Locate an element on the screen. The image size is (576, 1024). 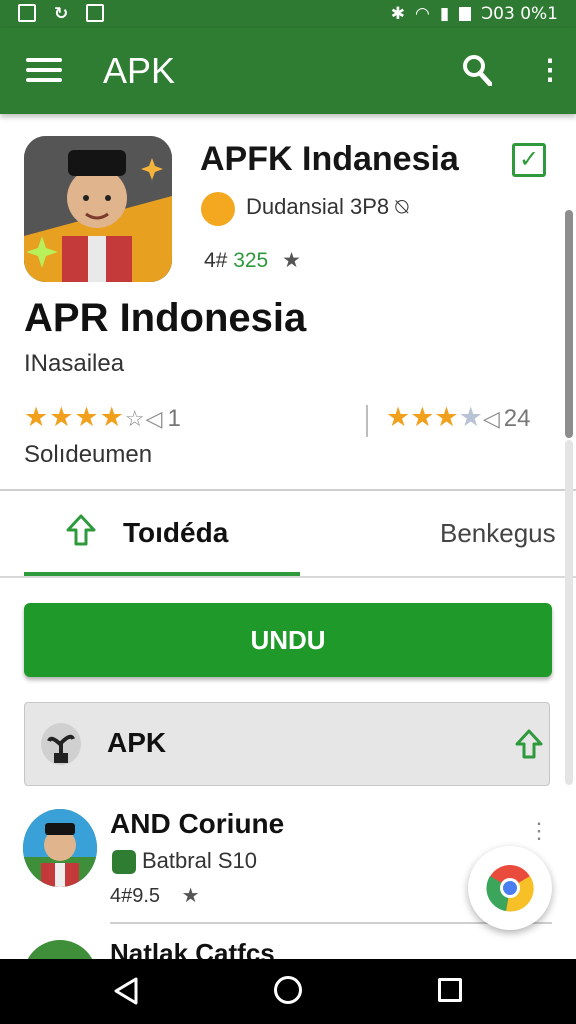
app-bar-title: APK is located at coordinates (139, 70).